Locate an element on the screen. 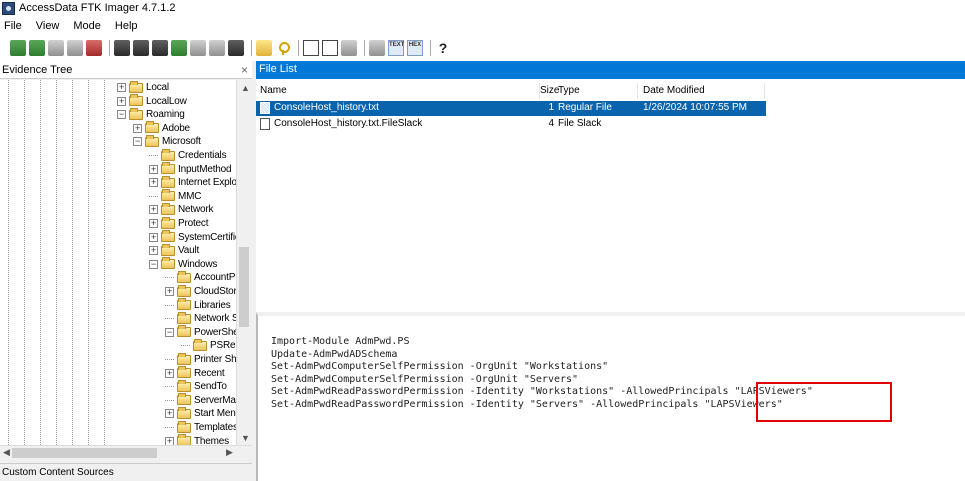 This screenshot has height=481, width=965. tree-node: + Vault is located at coordinates (174, 250).